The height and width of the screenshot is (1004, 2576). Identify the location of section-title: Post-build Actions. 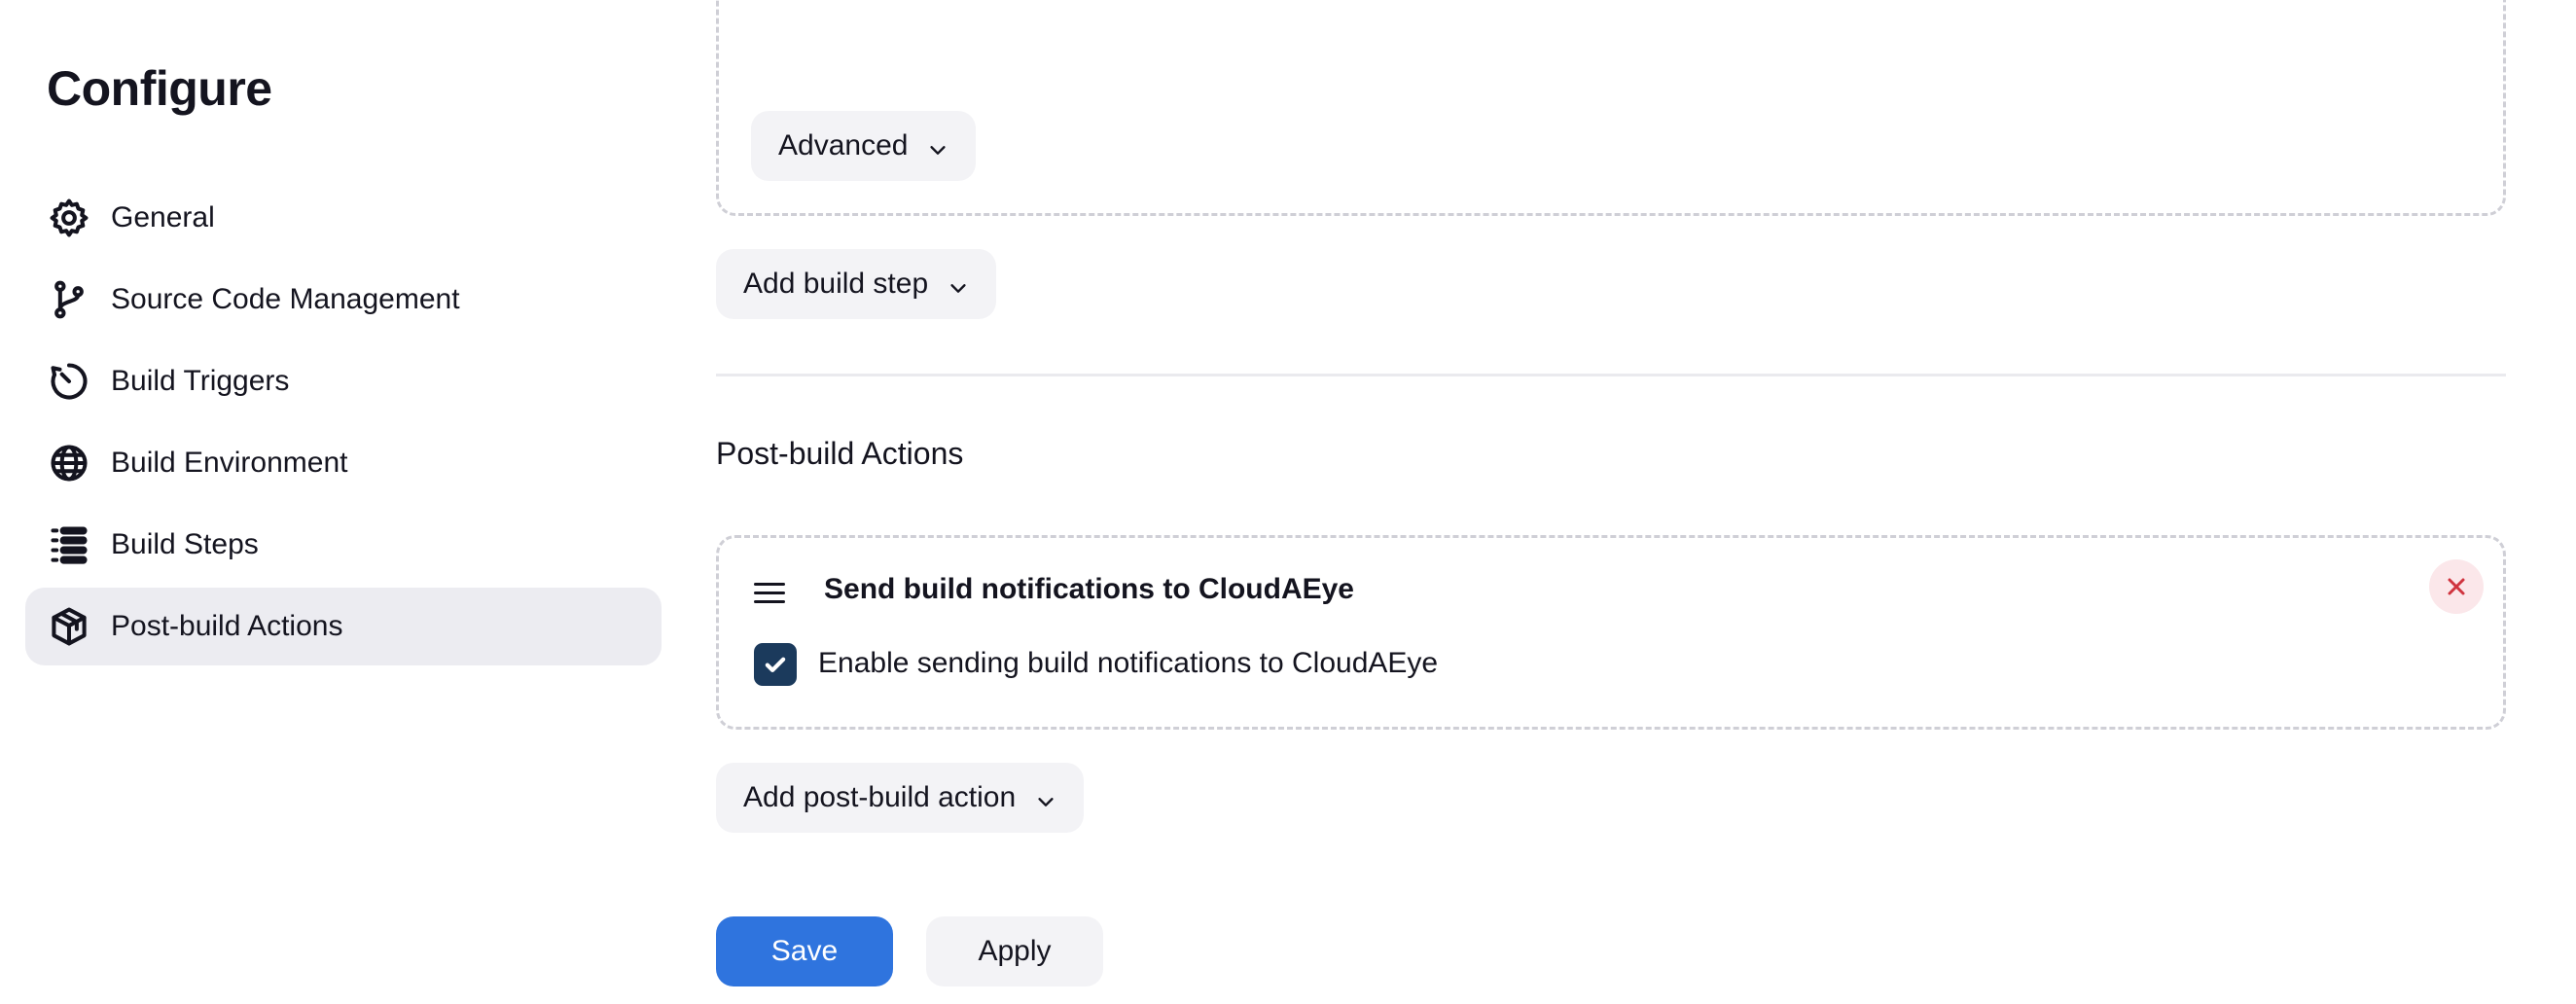
(840, 453).